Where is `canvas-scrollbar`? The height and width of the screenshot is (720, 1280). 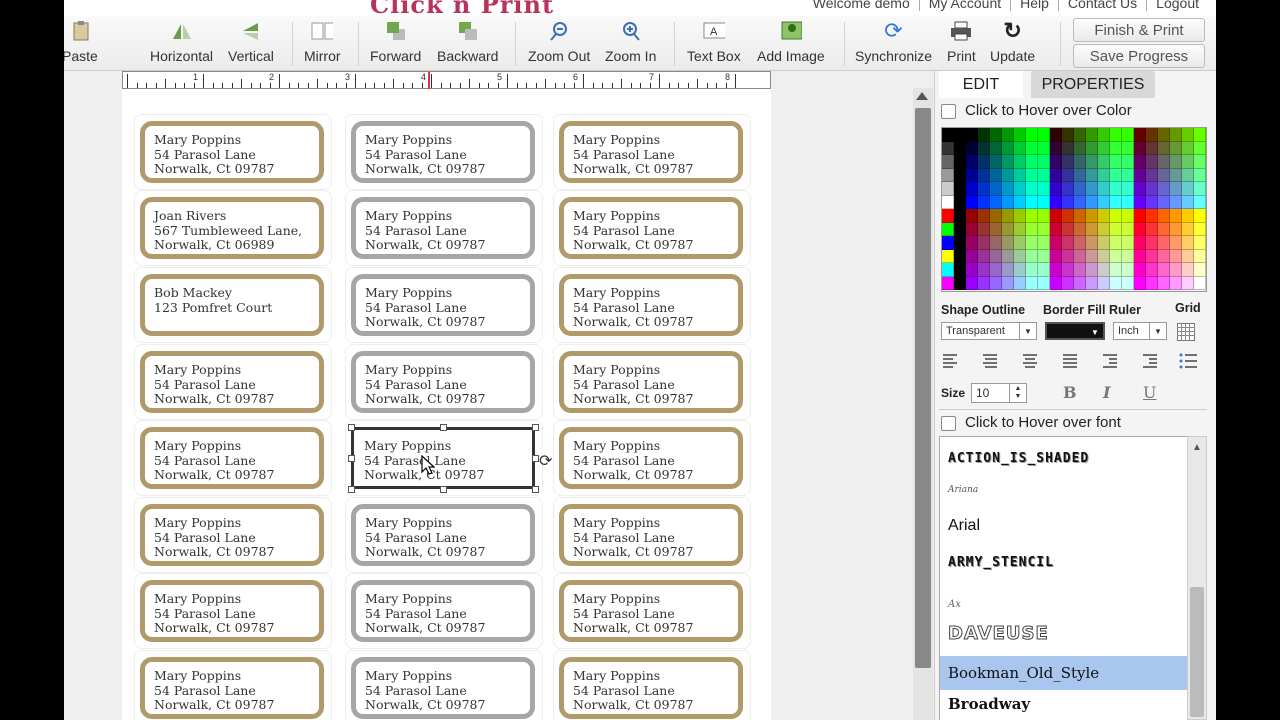 canvas-scrollbar is located at coordinates (923, 404).